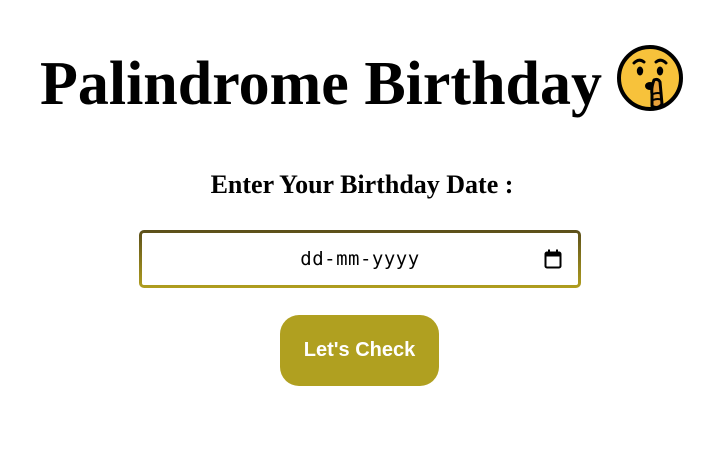 This screenshot has height=451, width=724. What do you see at coordinates (553, 259) in the screenshot?
I see `calendar-icon` at bounding box center [553, 259].